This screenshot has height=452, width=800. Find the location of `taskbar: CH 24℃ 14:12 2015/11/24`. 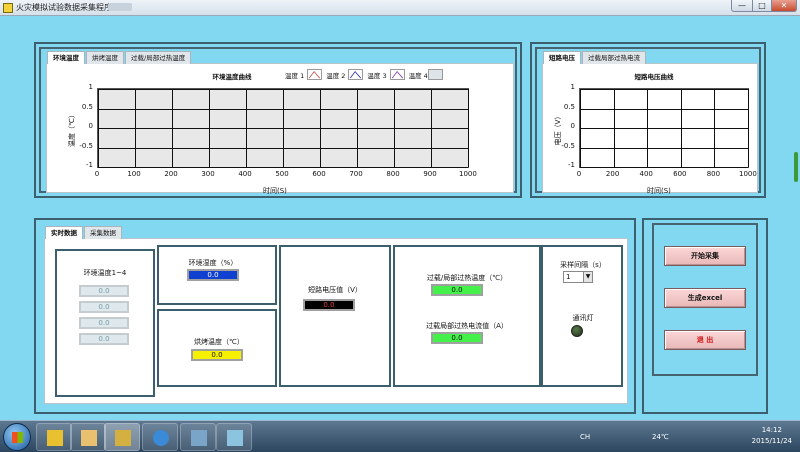

taskbar: CH 24℃ 14:12 2015/11/24 is located at coordinates (400, 436).